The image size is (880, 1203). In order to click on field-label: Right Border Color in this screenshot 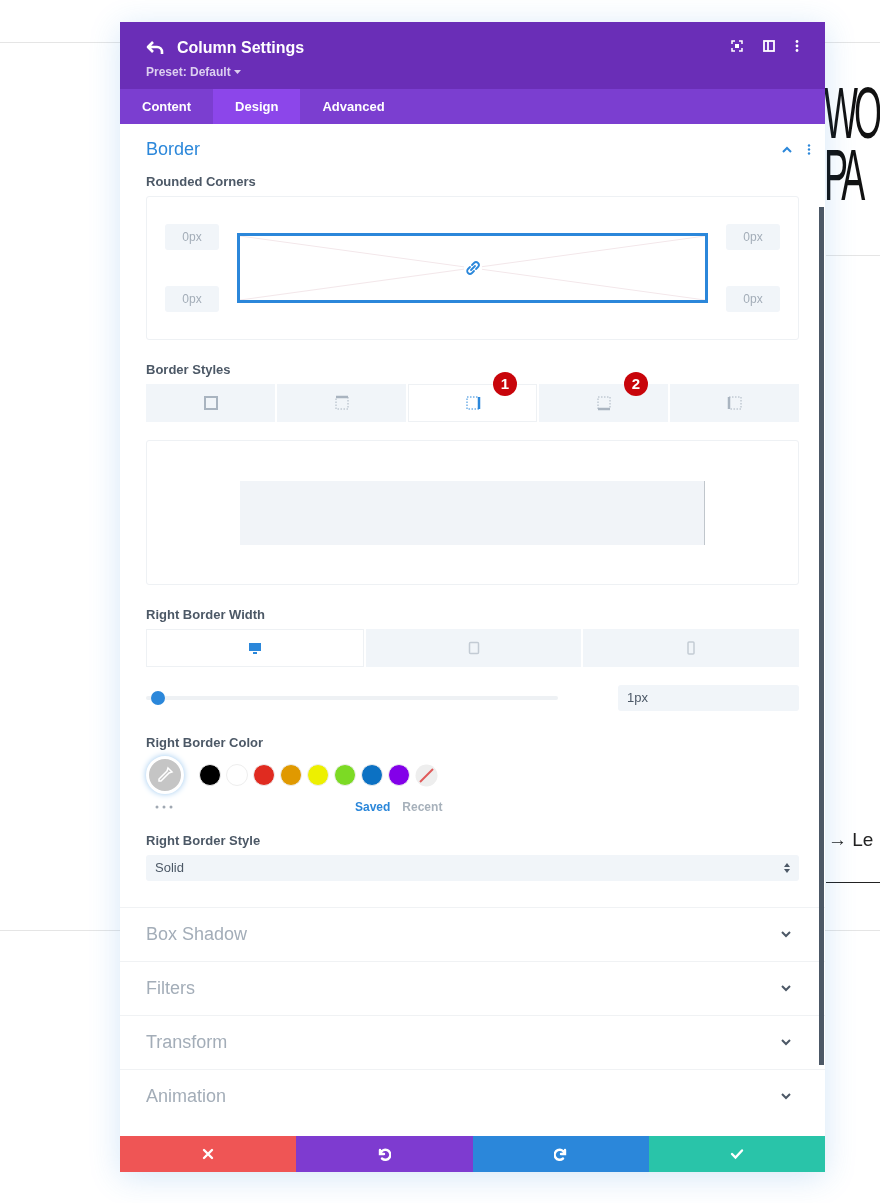, I will do `click(205, 742)`.